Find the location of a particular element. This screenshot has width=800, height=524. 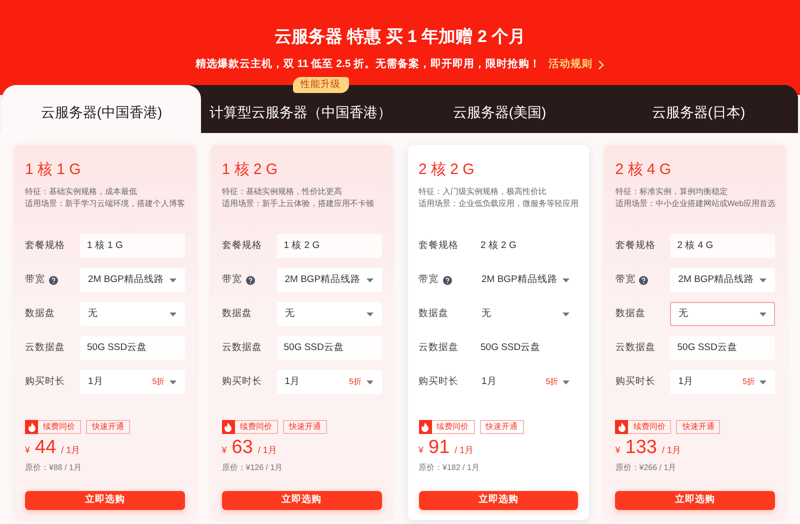

plan-name: 1 核 1 G is located at coordinates (53, 170).